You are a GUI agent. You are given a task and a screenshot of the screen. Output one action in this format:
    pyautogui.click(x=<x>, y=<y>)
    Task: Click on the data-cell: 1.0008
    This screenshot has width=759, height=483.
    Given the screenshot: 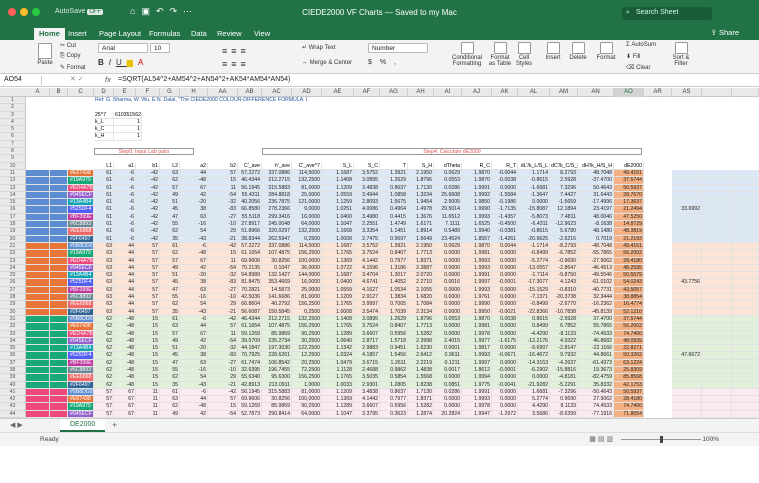 What is the action you would take?
    pyautogui.click(x=338, y=312)
    